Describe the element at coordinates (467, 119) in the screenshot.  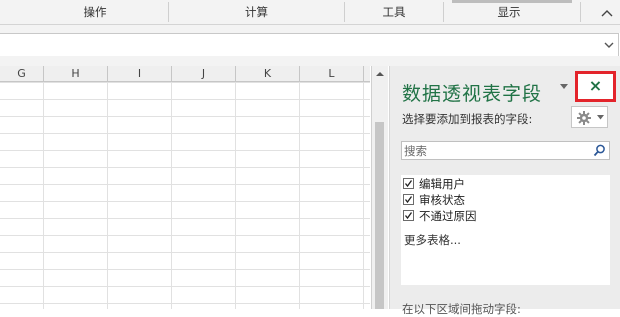
I see `pane-subtitle: 选择要添加到报表的字段:` at that location.